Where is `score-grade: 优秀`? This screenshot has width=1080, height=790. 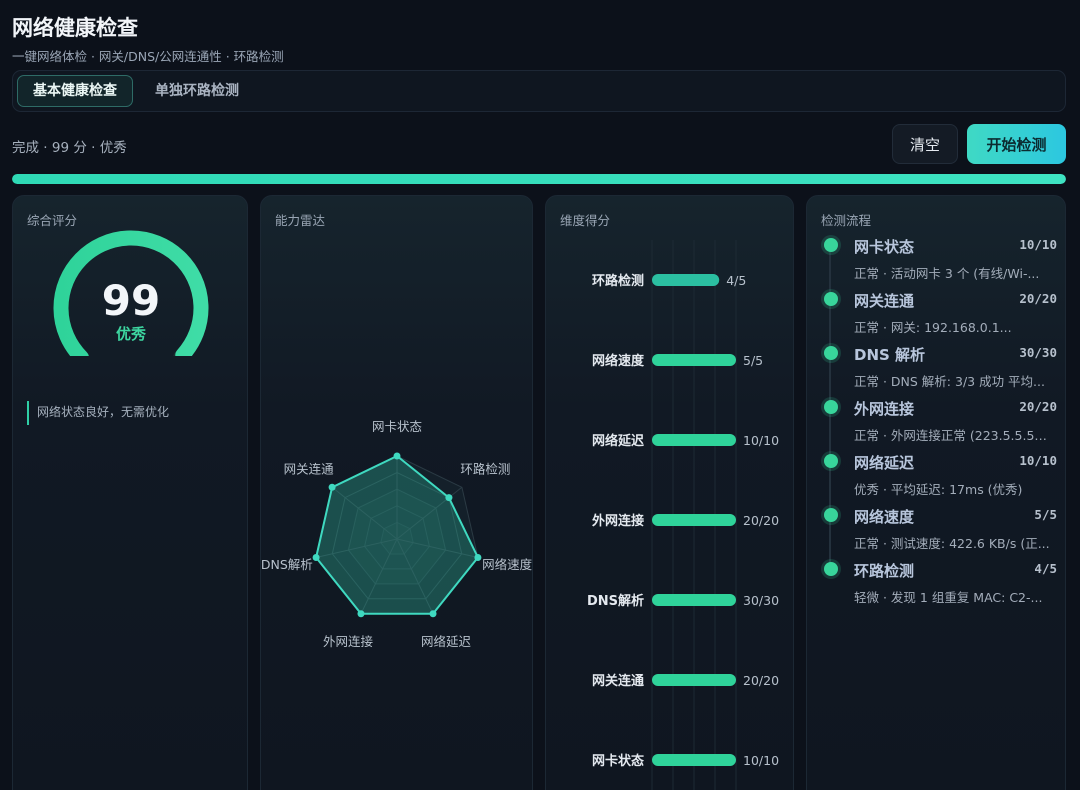
score-grade: 优秀 is located at coordinates (130, 334).